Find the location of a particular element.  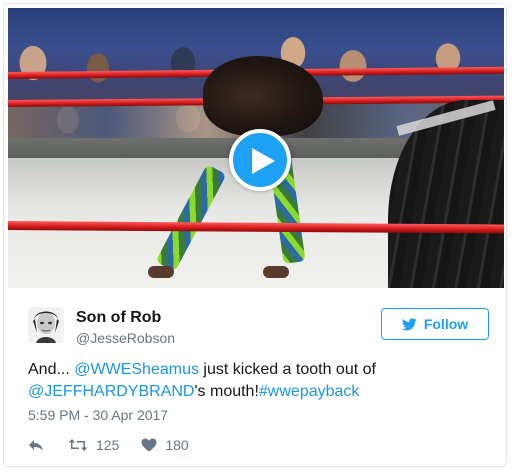

like-button: 180 is located at coordinates (165, 445).